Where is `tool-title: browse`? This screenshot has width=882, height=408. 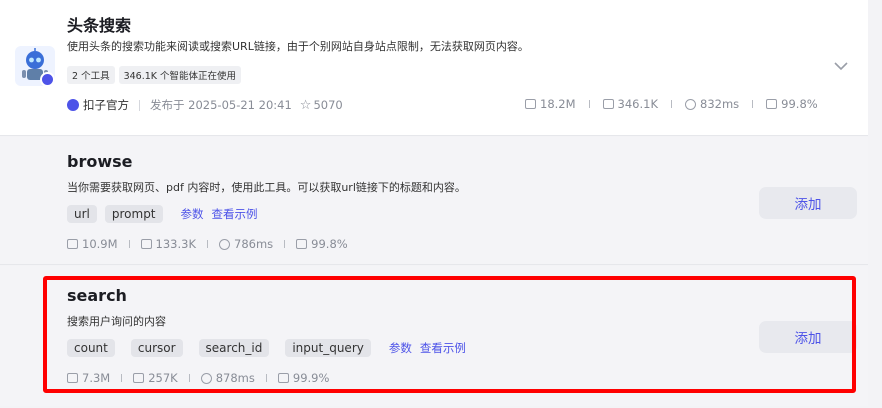 tool-title: browse is located at coordinates (100, 161).